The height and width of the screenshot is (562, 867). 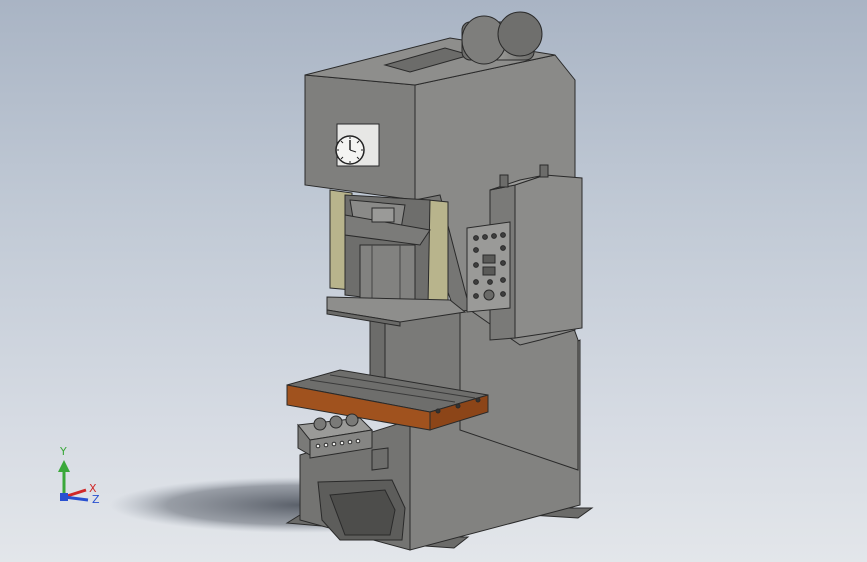 I want to click on y-axis-arrowhead, so click(x=64, y=466).